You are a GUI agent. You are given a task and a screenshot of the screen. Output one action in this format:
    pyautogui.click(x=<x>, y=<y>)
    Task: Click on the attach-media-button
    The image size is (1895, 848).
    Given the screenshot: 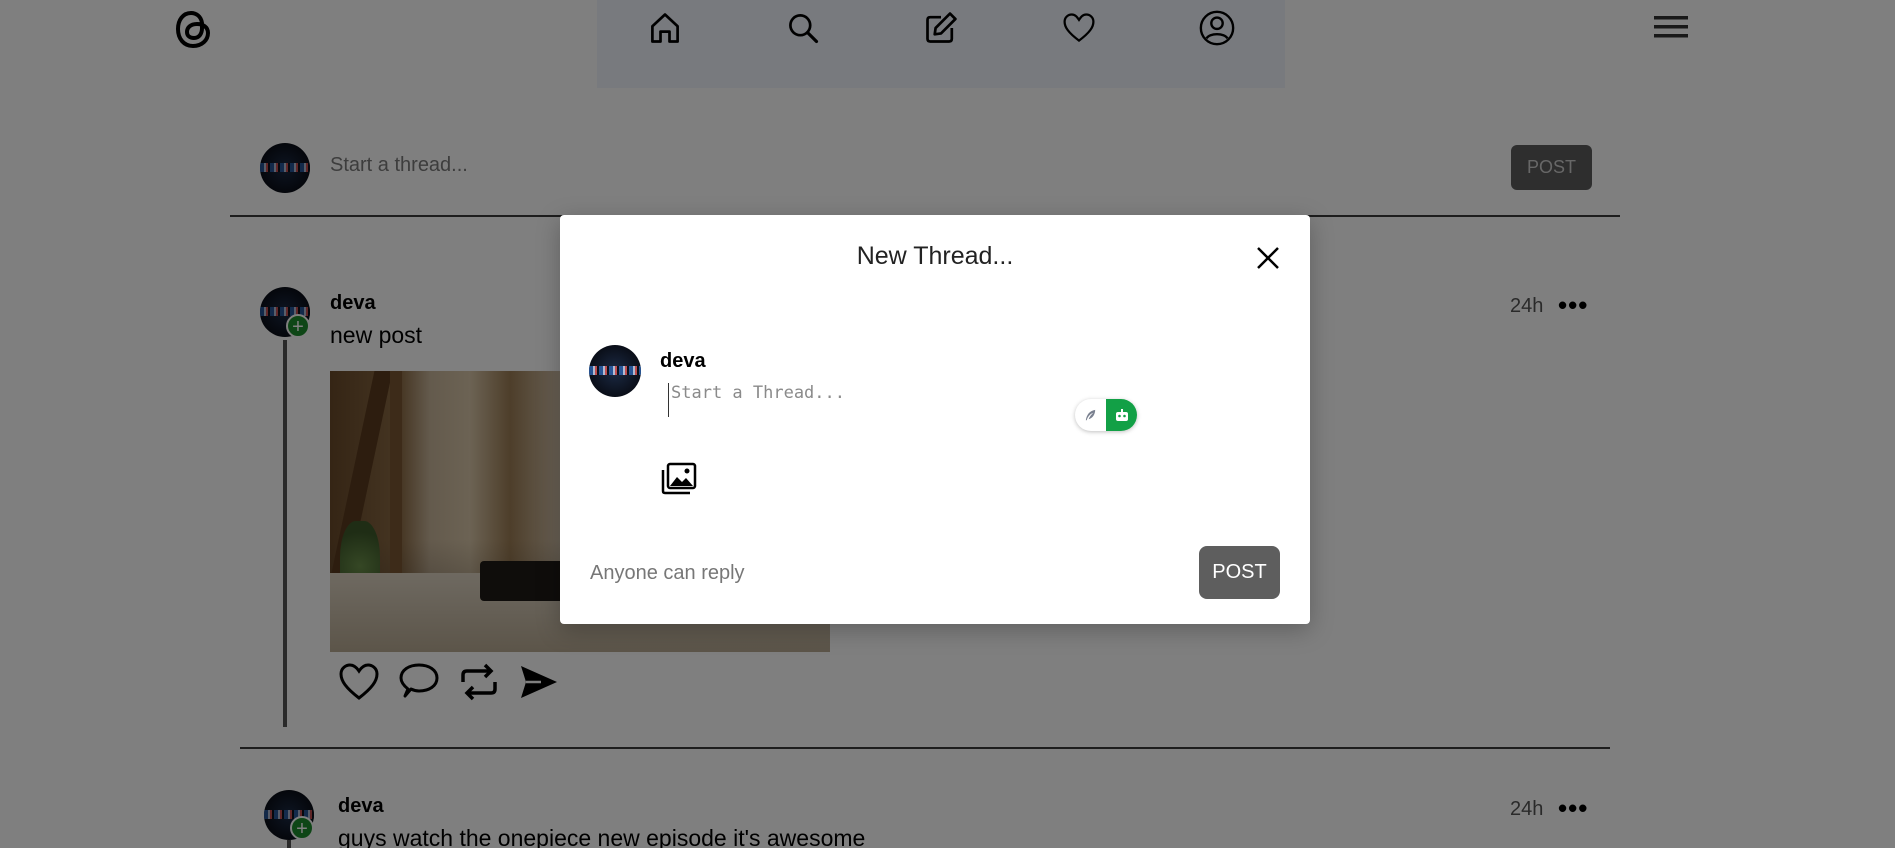 What is the action you would take?
    pyautogui.click(x=679, y=478)
    